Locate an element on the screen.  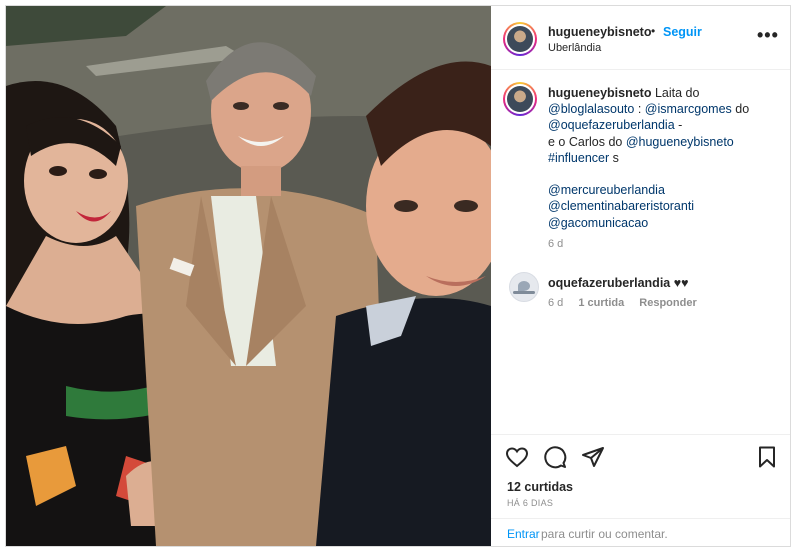
posted-ago: HÁ 6 DIAS is located at coordinates (530, 503).